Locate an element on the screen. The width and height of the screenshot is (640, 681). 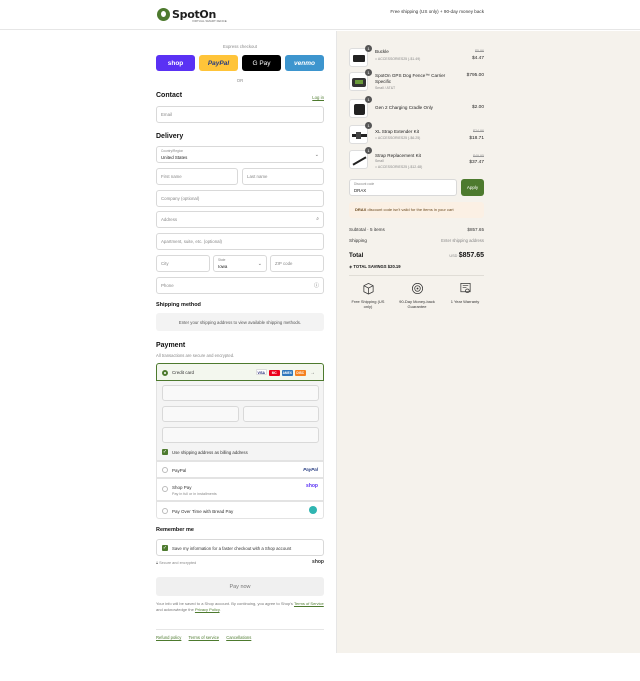
refund-policy-link: Refund policy is located at coordinates (168, 637).